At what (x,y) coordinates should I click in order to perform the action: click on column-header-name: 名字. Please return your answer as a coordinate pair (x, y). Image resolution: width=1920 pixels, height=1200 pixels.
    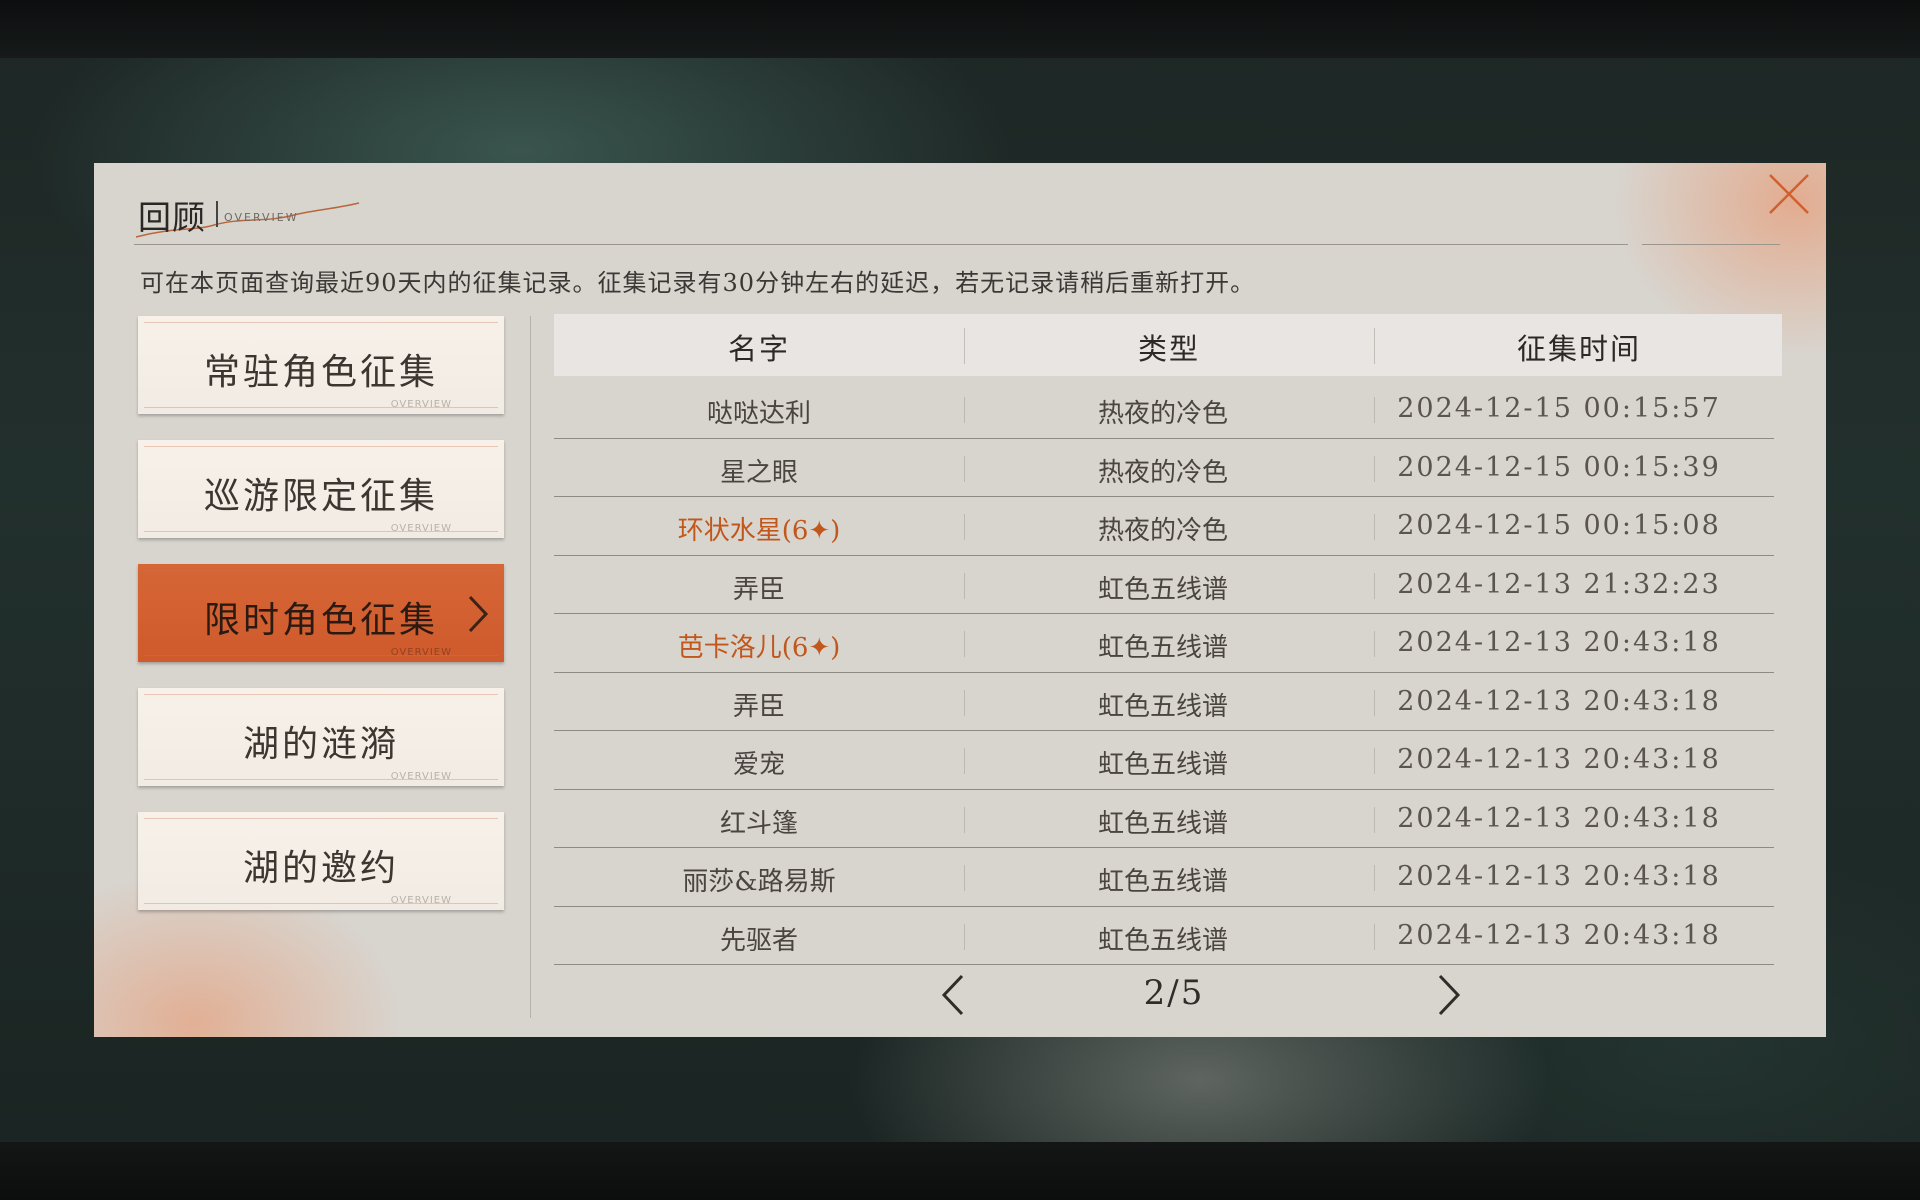
    Looking at the image, I should click on (758, 349).